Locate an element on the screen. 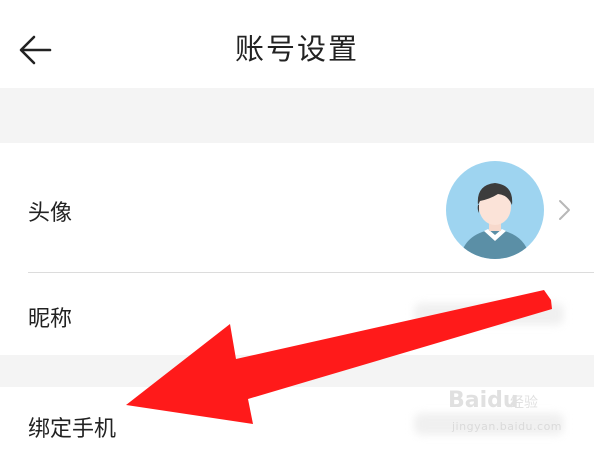 This screenshot has height=450, width=594. avatar-image is located at coordinates (495, 210).